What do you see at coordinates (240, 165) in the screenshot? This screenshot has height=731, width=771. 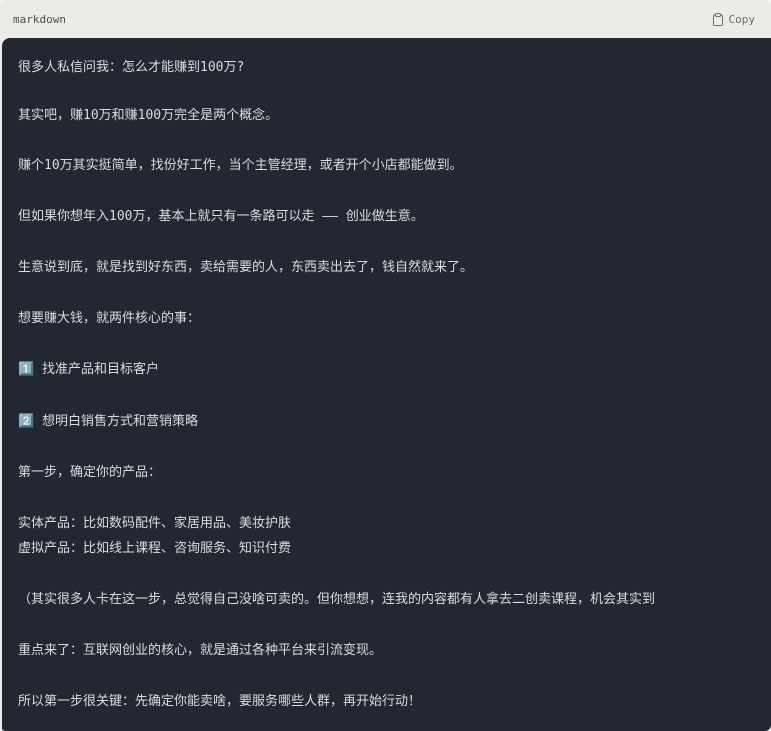 I see `code-line: 赚个10万其实挺简单，找份好工作，当个主管经理，或者开个小店都能做到。` at bounding box center [240, 165].